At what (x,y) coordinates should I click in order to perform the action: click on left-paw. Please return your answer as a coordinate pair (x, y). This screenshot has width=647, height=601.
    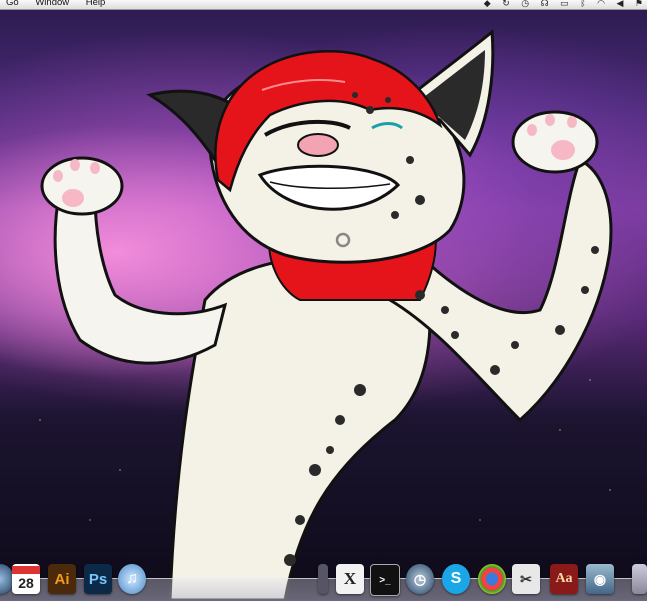
    Looking at the image, I should click on (82, 186).